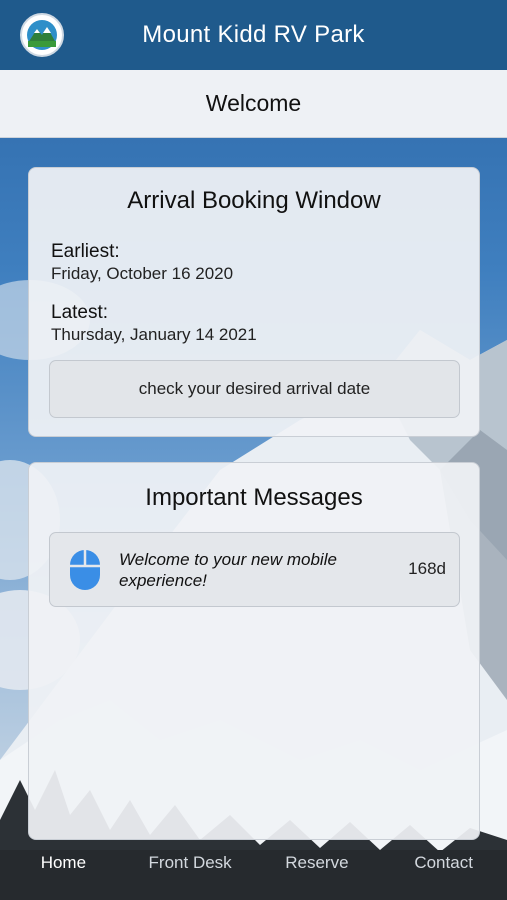  I want to click on mountain-logo-icon, so click(42, 35).